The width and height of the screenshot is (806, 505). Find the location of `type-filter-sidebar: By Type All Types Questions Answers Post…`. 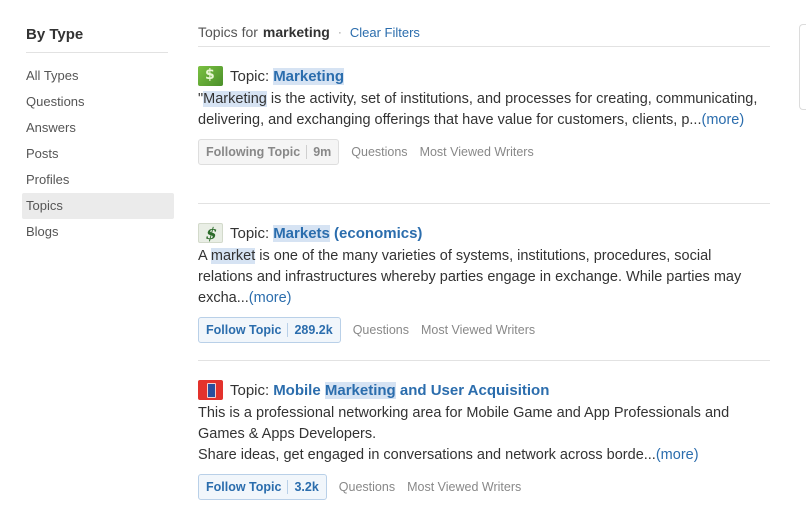

type-filter-sidebar: By Type All Types Questions Answers Post… is located at coordinates (98, 134).